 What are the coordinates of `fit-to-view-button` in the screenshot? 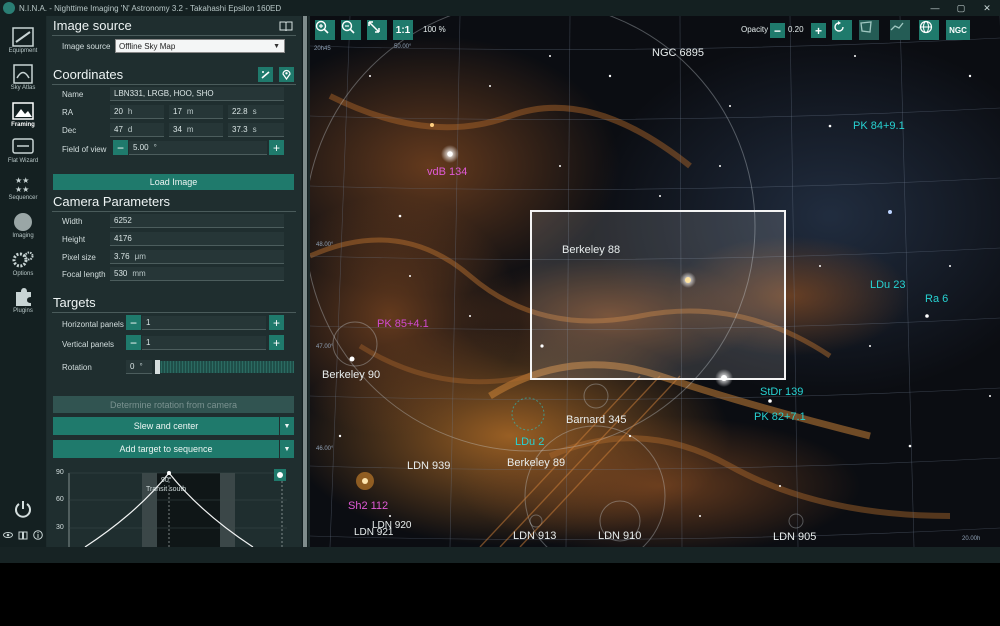 It's located at (377, 30).